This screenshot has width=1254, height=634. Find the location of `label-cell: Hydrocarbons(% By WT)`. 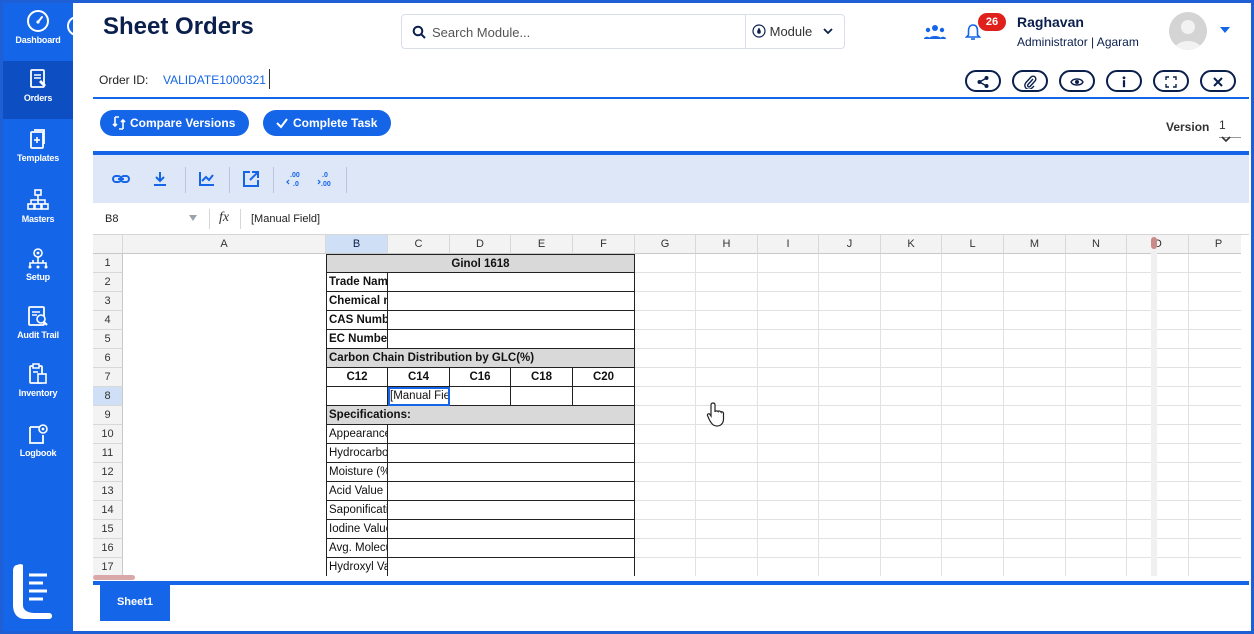

label-cell: Hydrocarbons(% By WT) is located at coordinates (357, 453).